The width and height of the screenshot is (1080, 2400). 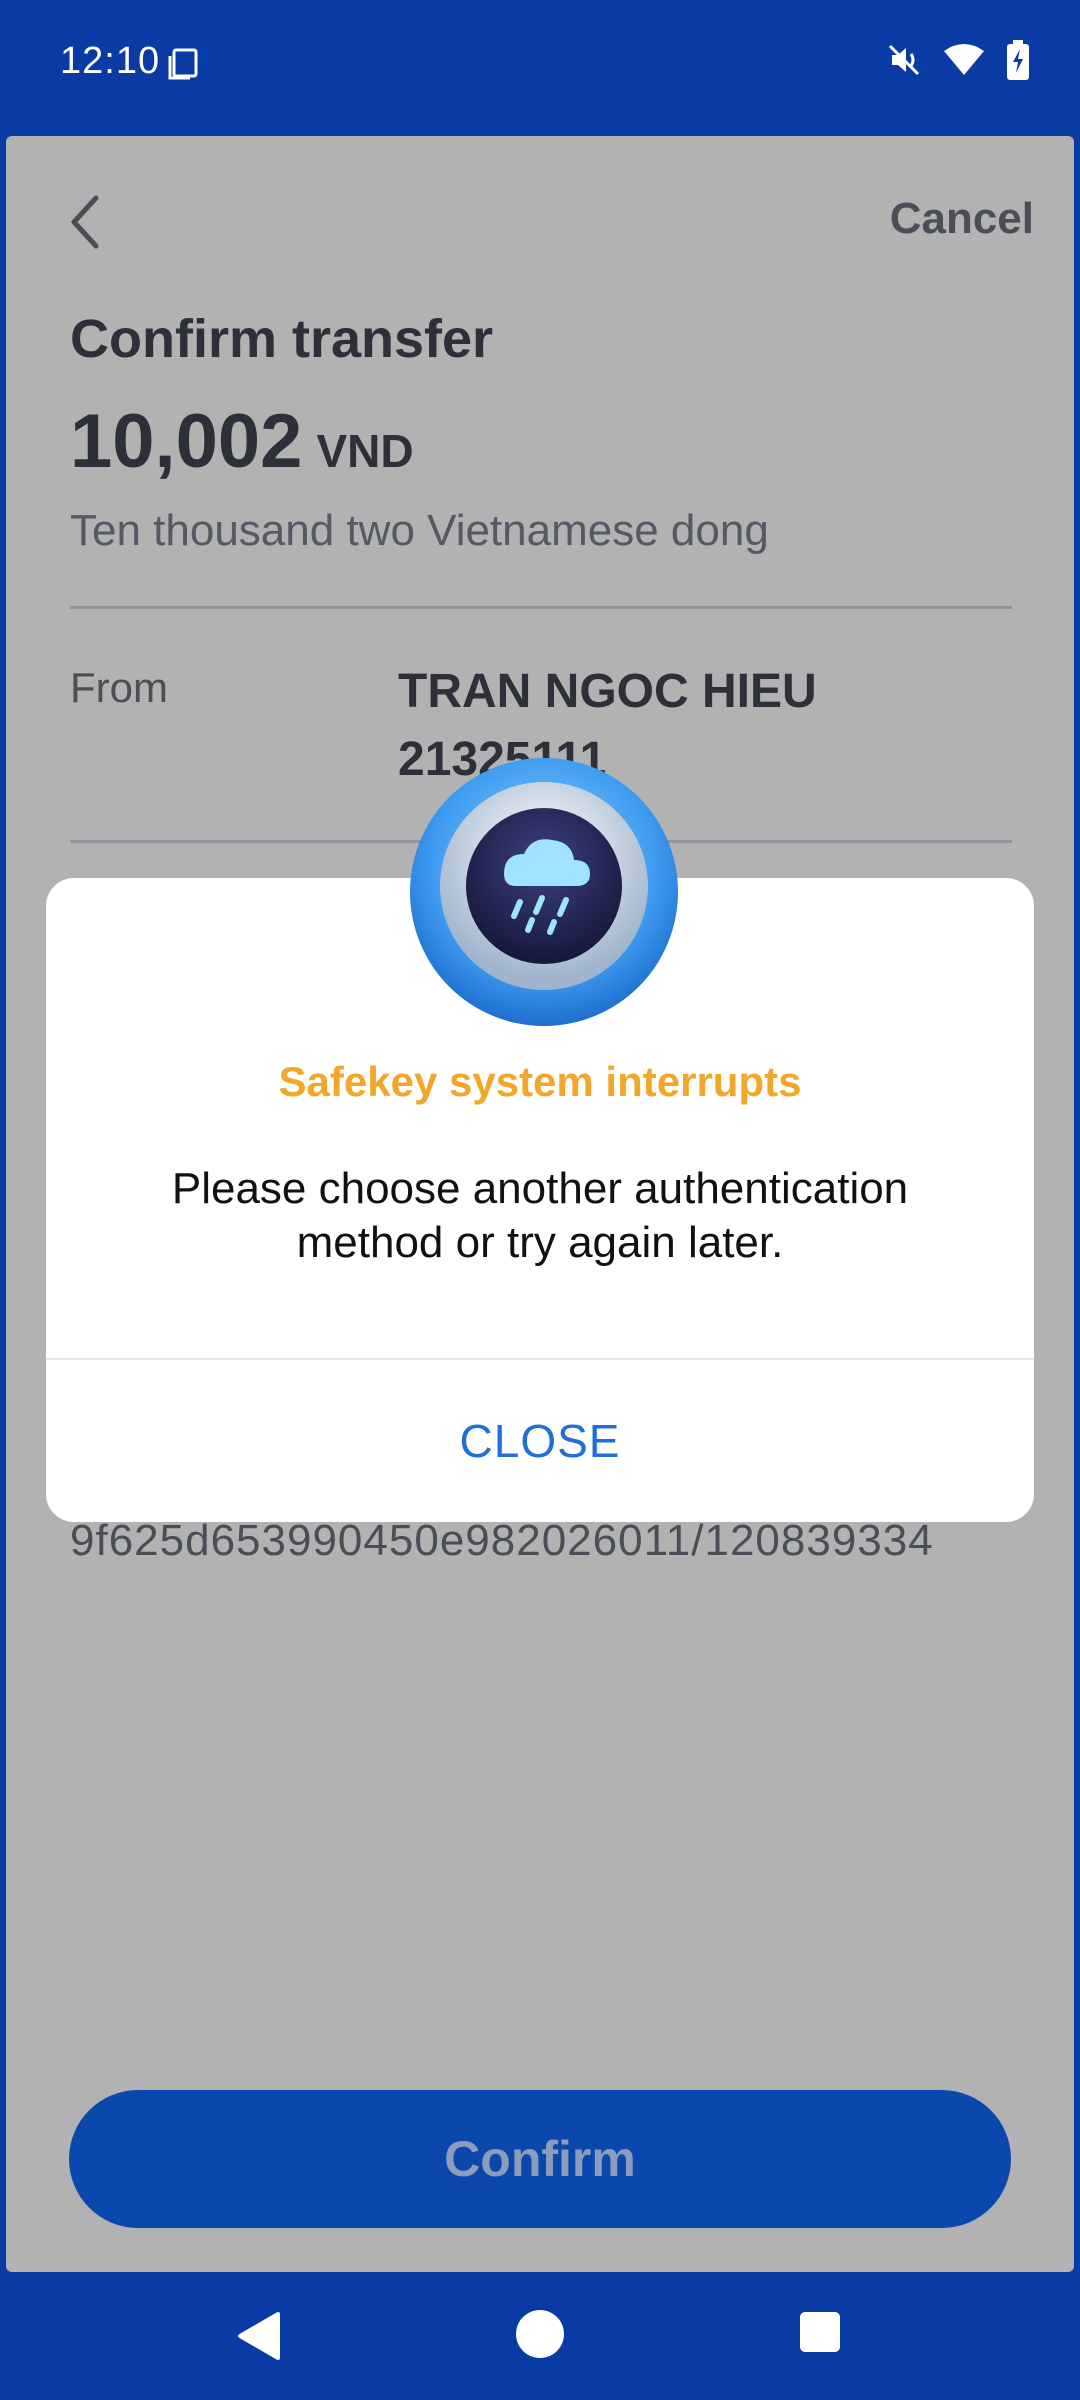 What do you see at coordinates (502, 1540) in the screenshot?
I see `transaction-reference: 9f625d653990450e982026011/120839334` at bounding box center [502, 1540].